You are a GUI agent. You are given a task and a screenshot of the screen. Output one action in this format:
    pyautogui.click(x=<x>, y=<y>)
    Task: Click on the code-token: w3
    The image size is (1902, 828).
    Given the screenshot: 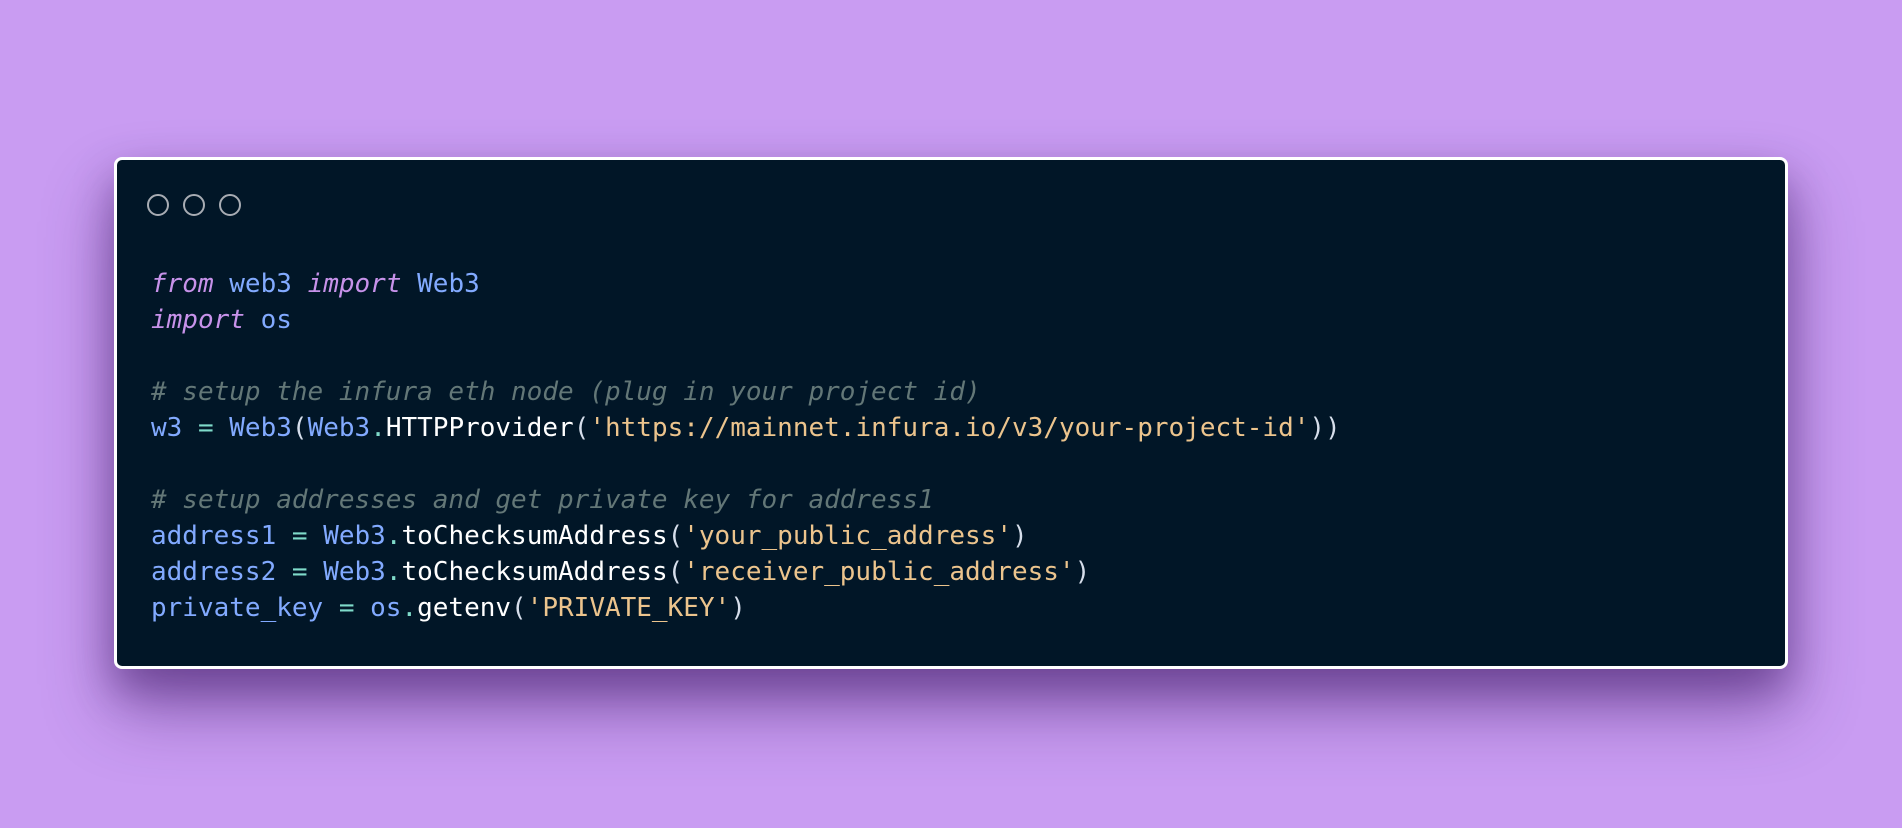 What is the action you would take?
    pyautogui.click(x=167, y=428)
    